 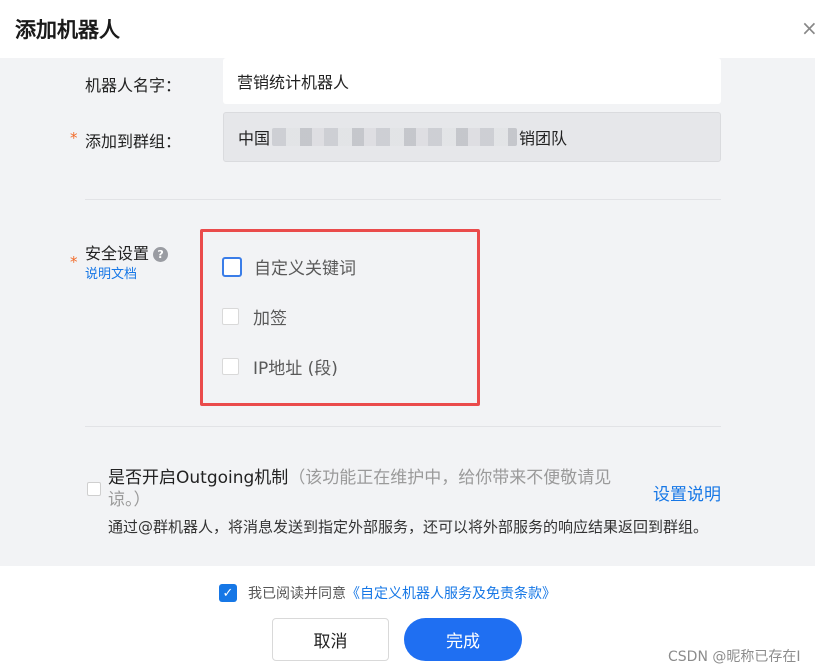 I want to click on settings-link: 设置说明, so click(x=687, y=492).